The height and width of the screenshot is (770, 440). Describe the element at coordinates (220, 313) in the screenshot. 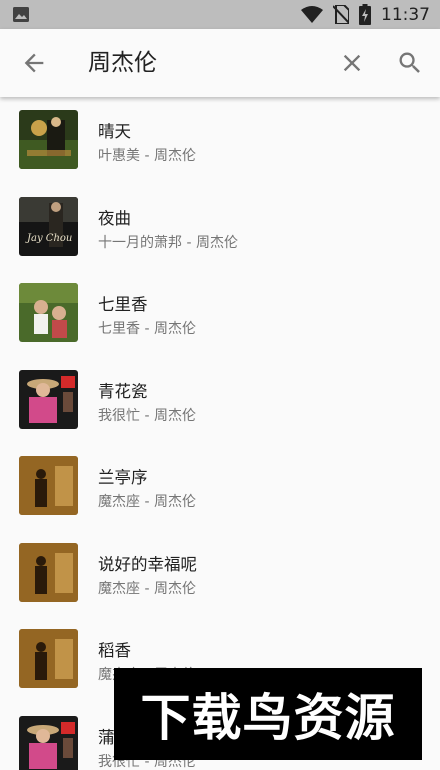

I see `song-row: 七里香 七里香 - 周杰伦` at that location.